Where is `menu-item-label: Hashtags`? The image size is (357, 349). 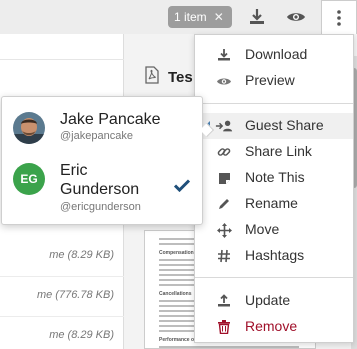 menu-item-label: Hashtags is located at coordinates (275, 255).